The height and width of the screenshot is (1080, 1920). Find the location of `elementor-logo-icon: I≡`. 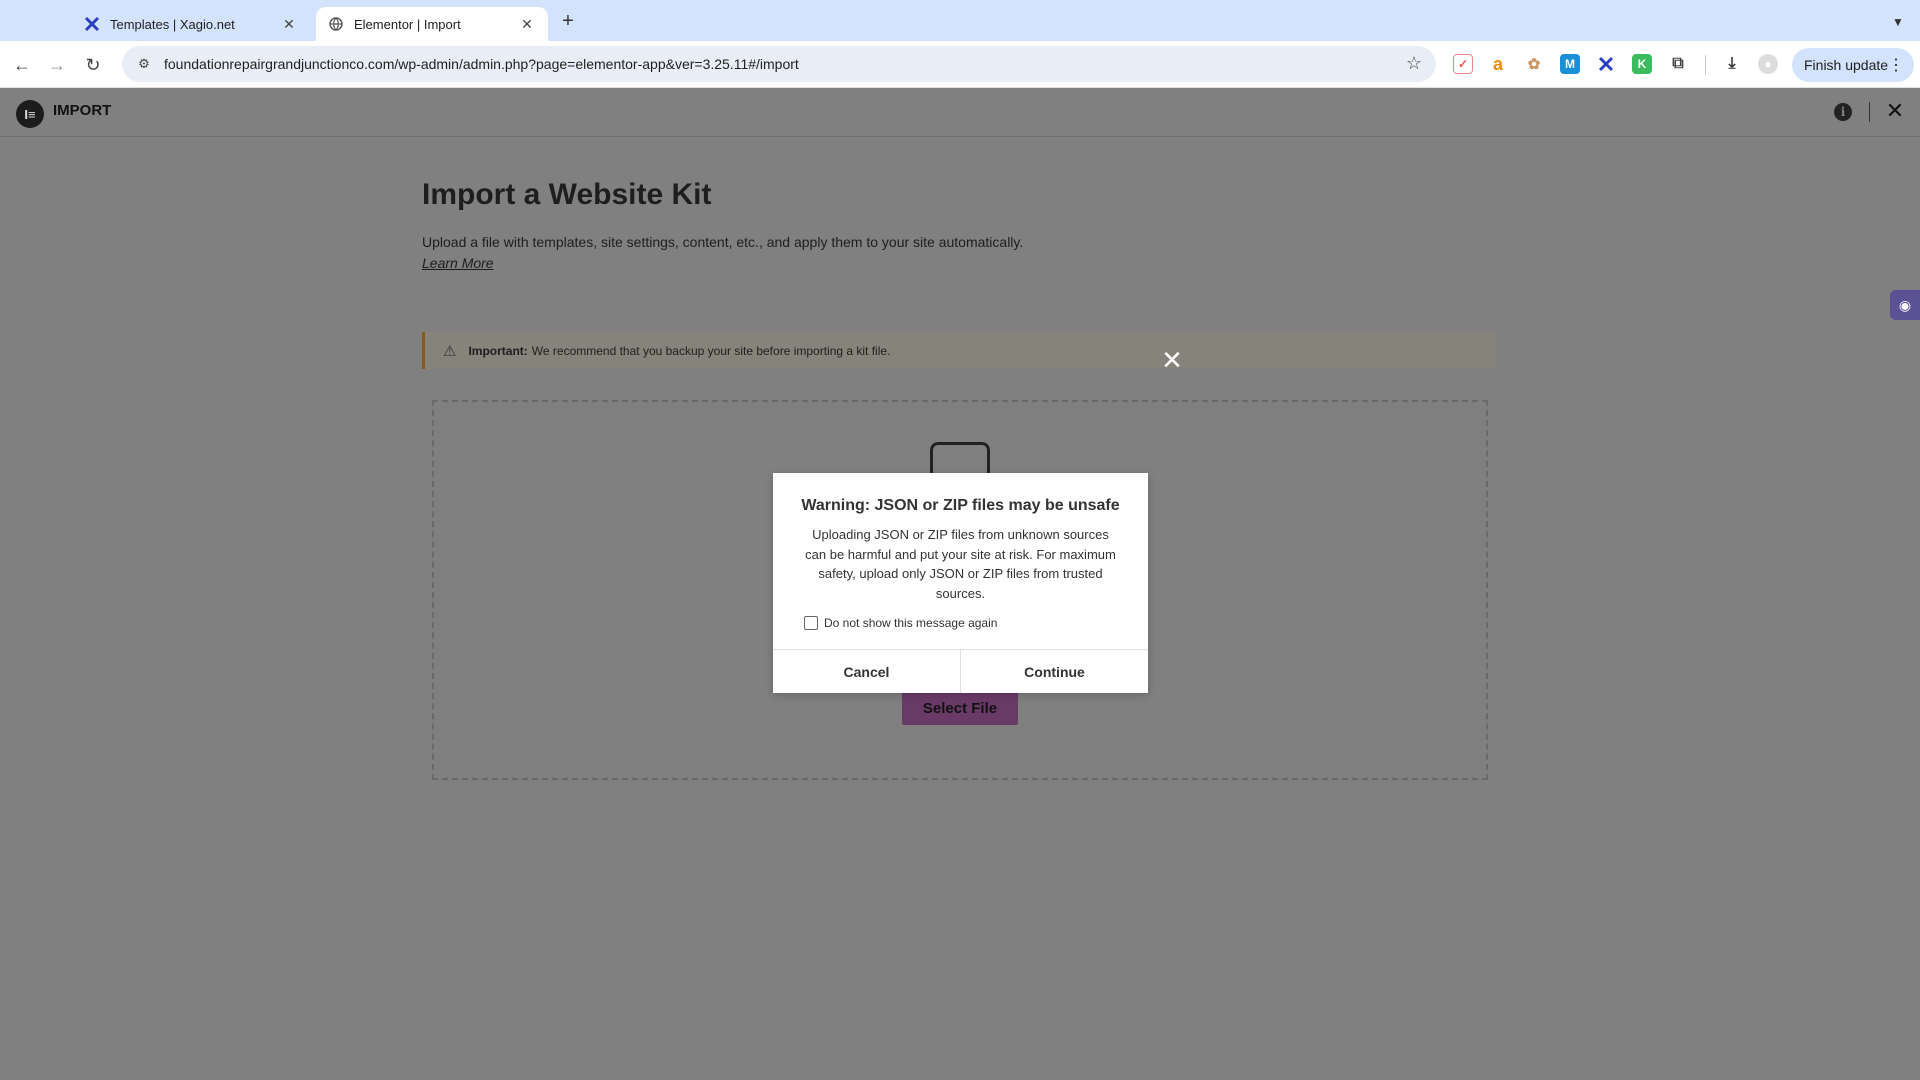

elementor-logo-icon: I≡ is located at coordinates (30, 114).